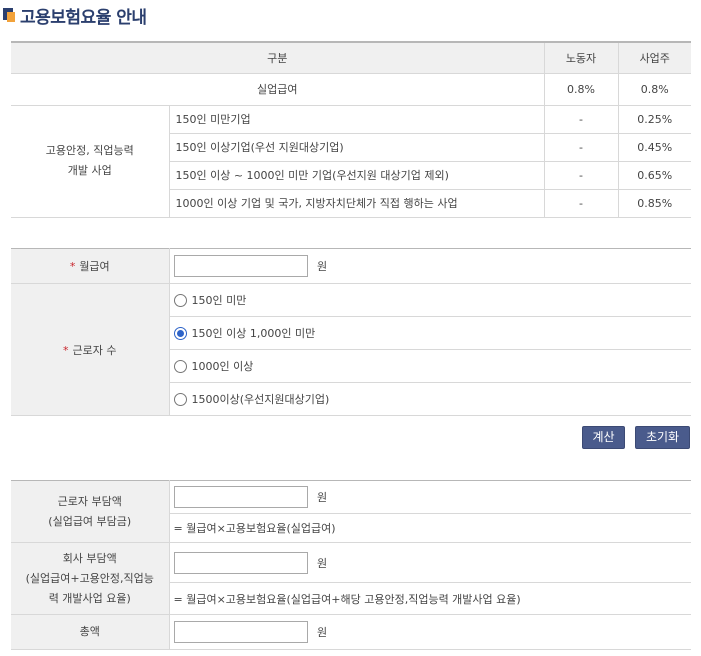  What do you see at coordinates (430, 562) in the screenshot?
I see `company-share-cell: 원` at bounding box center [430, 562].